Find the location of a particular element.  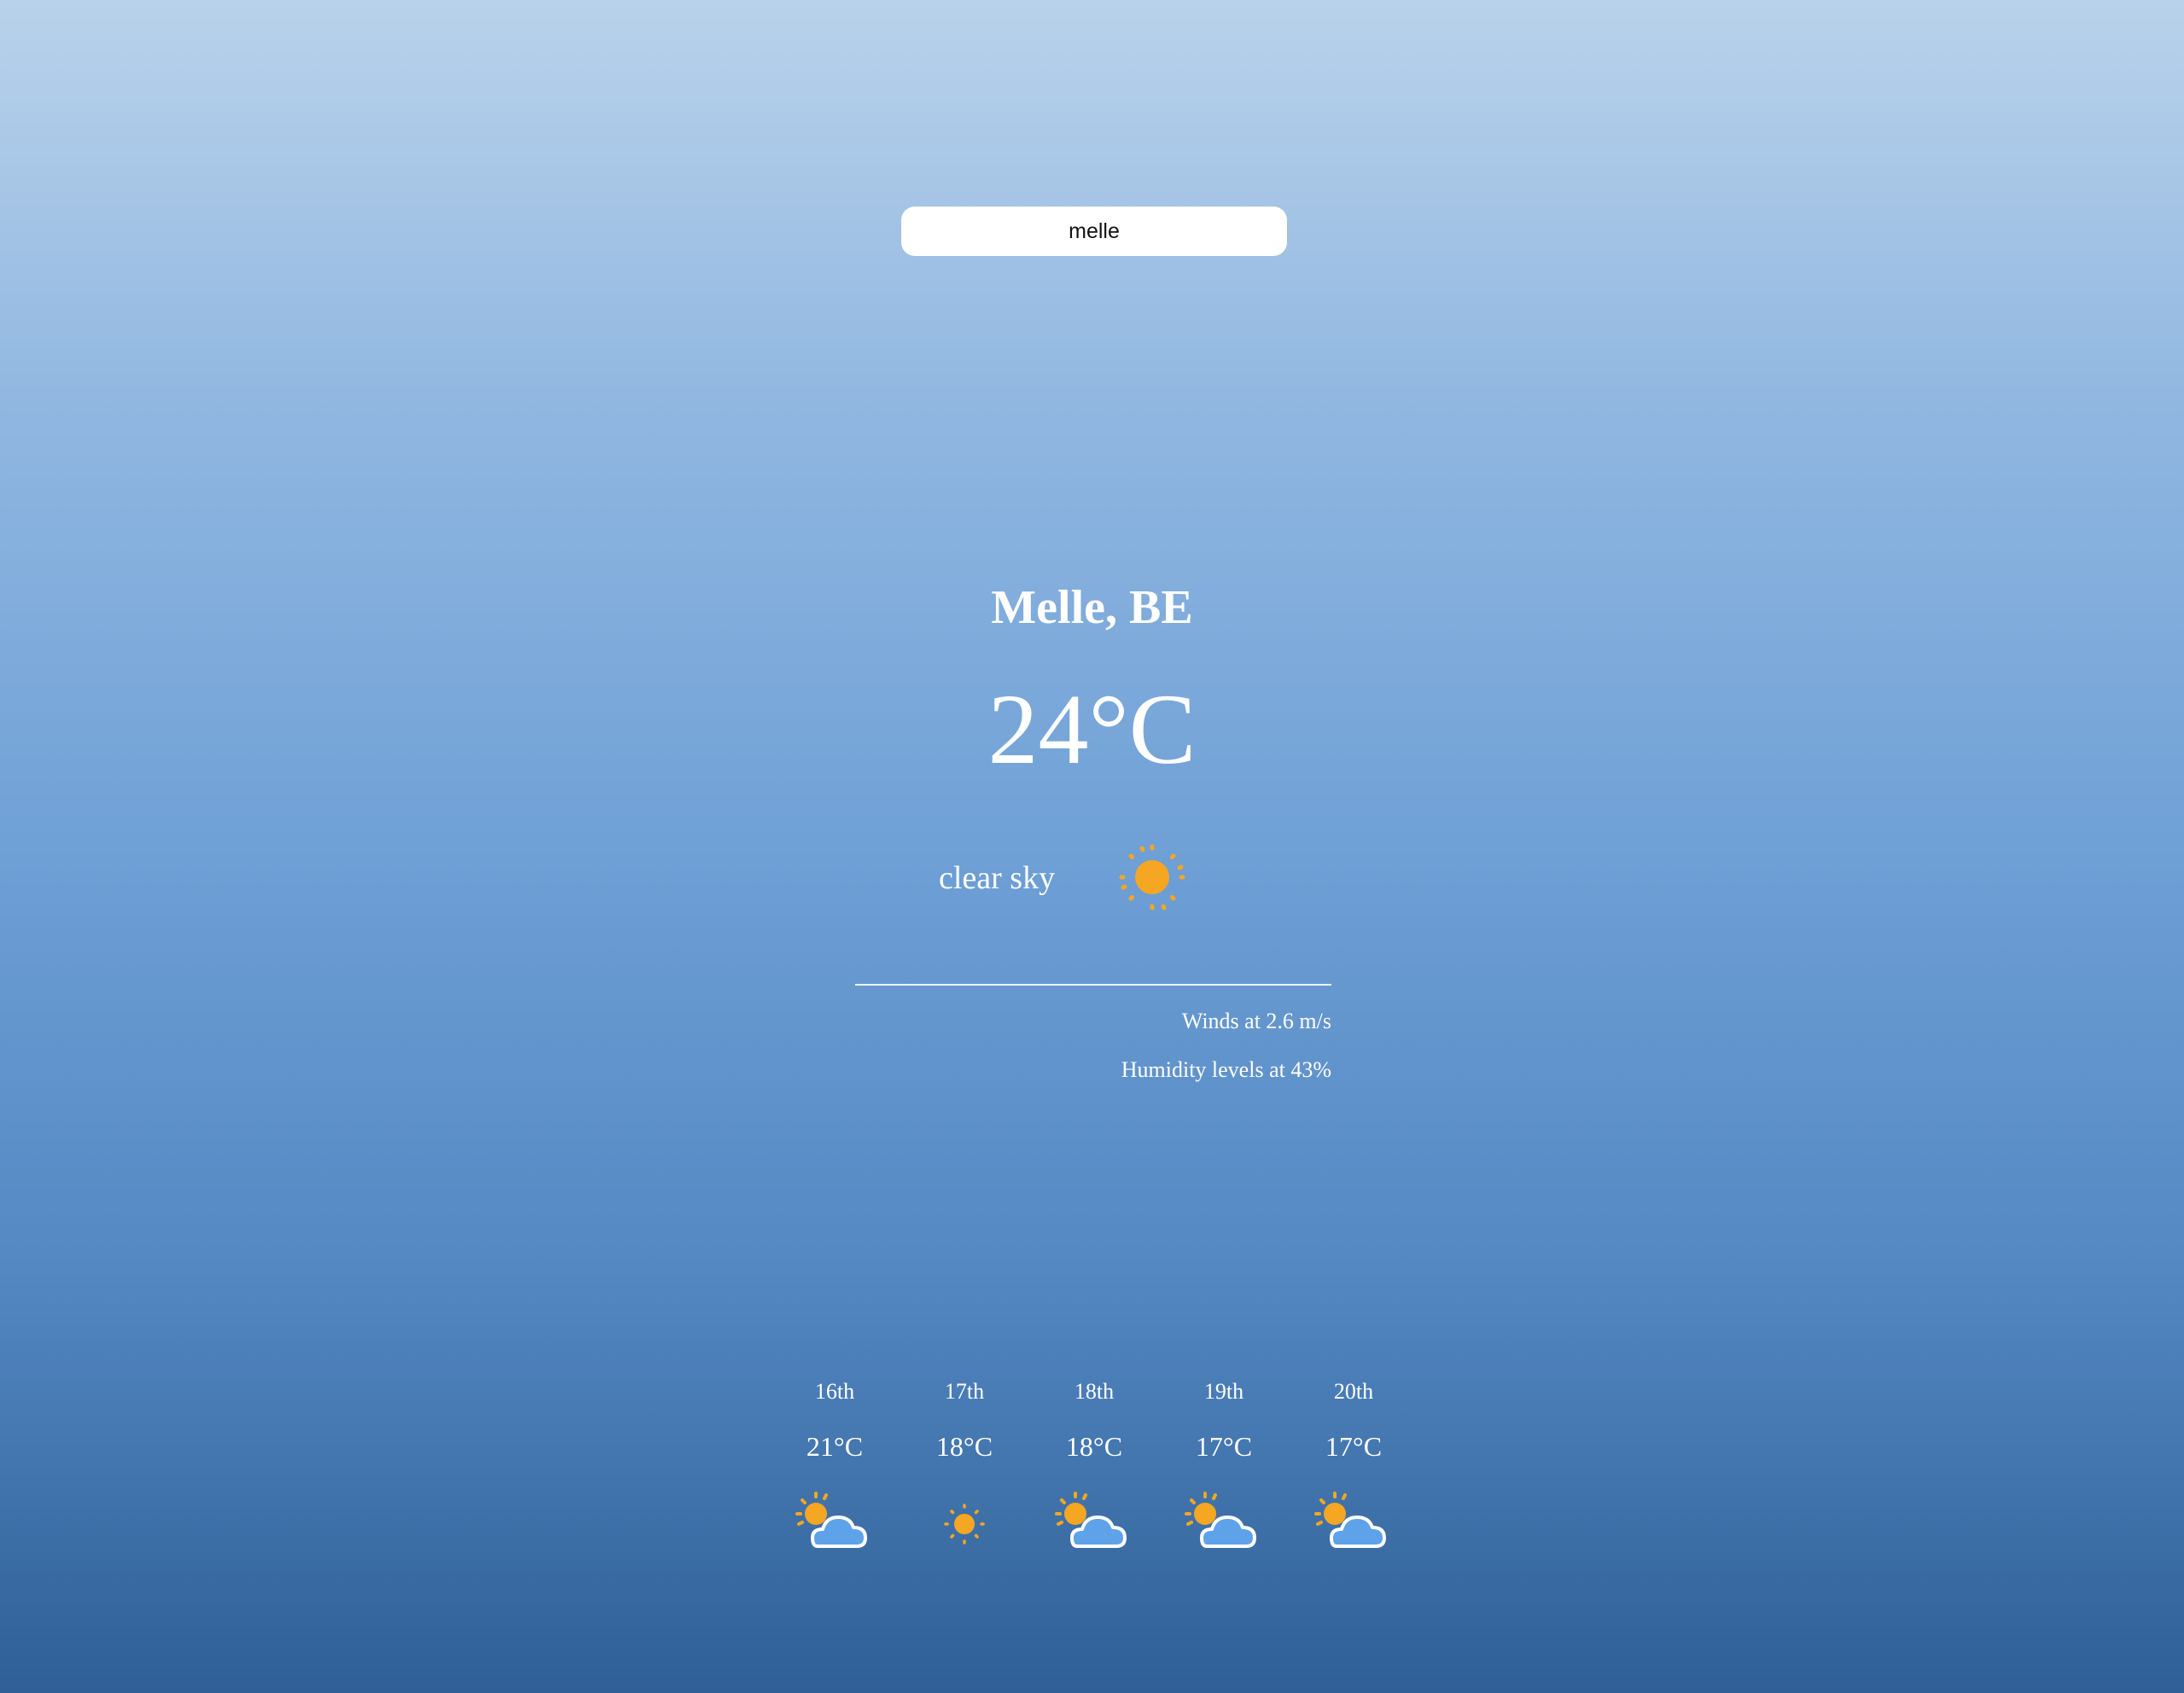

search-input is located at coordinates (1094, 231).